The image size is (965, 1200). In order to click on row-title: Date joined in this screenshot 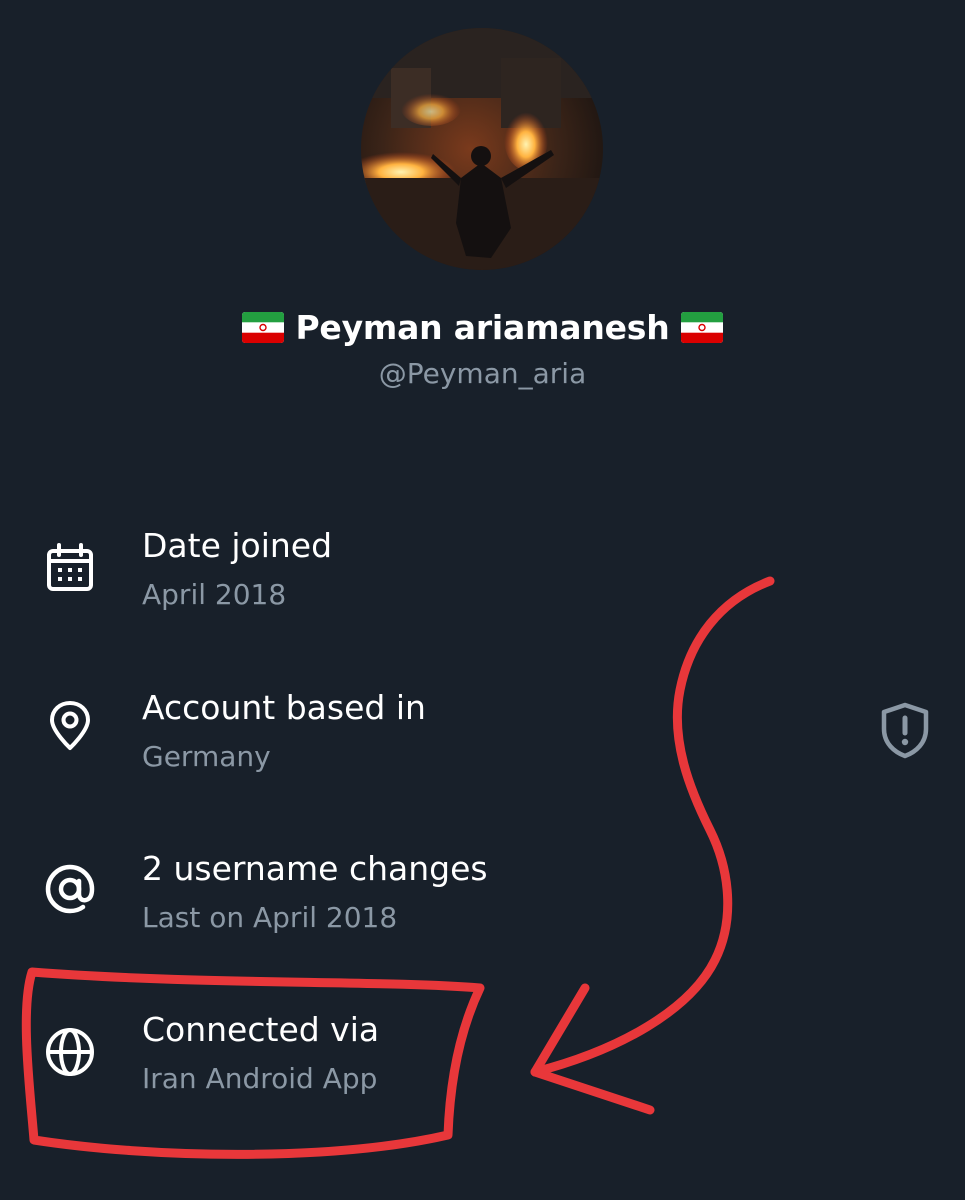, I will do `click(237, 545)`.